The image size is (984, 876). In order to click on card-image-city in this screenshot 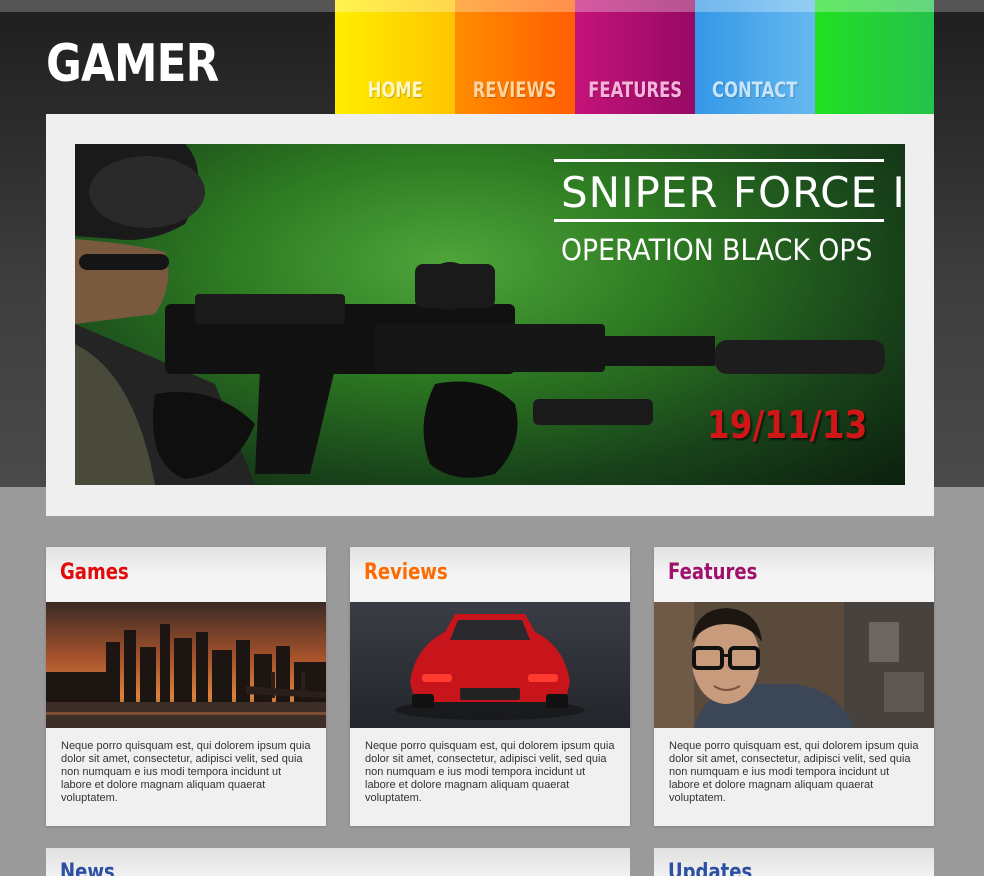, I will do `click(186, 665)`.